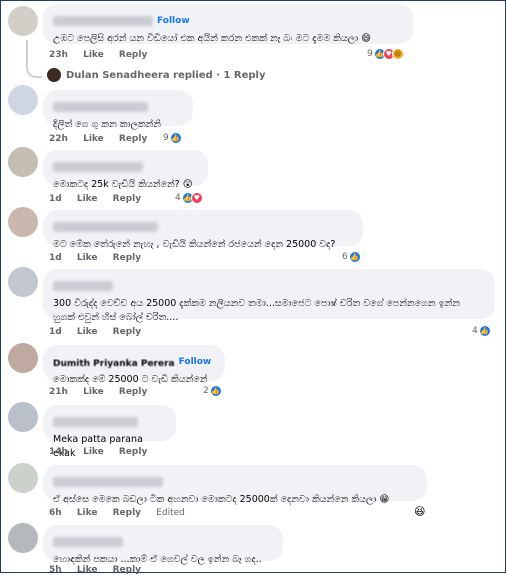  I want to click on comment-actions: 23h Like Reply, so click(104, 55).